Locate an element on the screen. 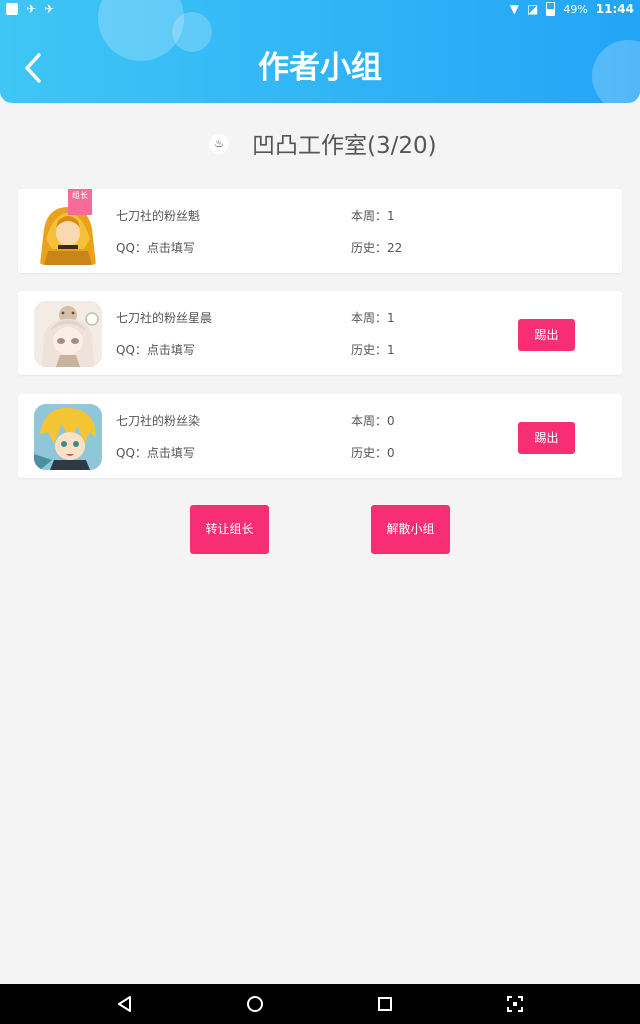  dissolve-group-button: 解散小组 is located at coordinates (410, 529).